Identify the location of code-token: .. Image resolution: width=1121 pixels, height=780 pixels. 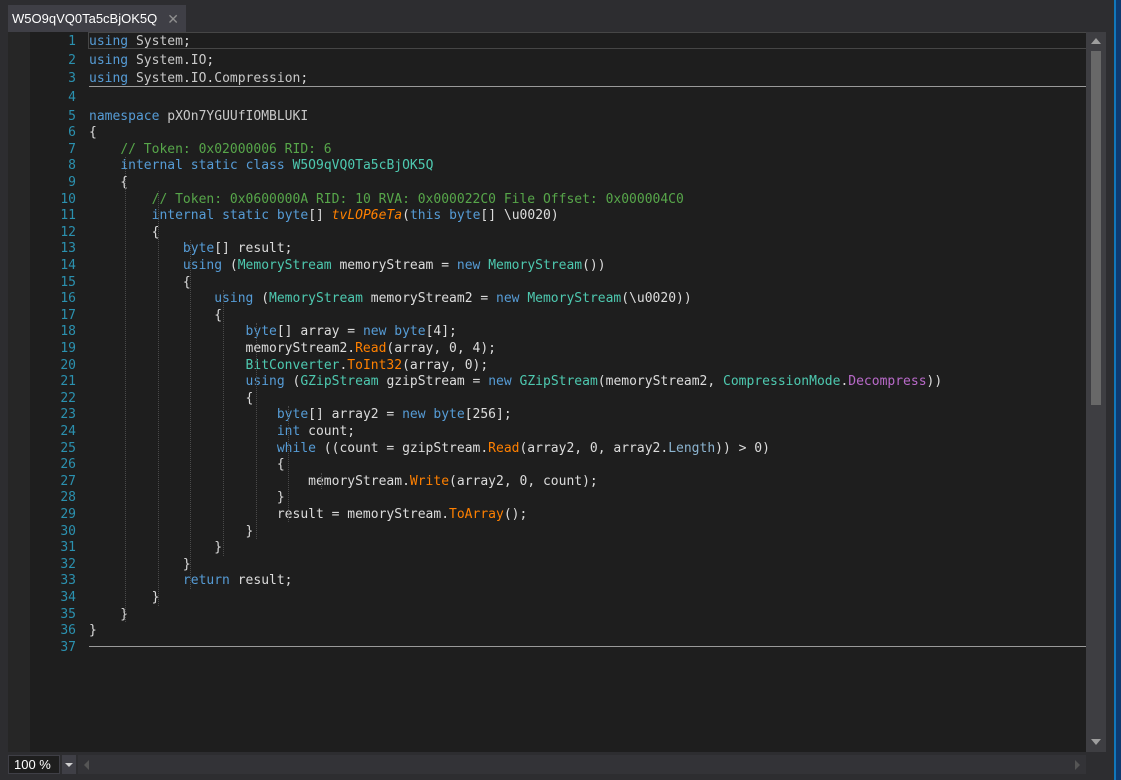
(186, 60).